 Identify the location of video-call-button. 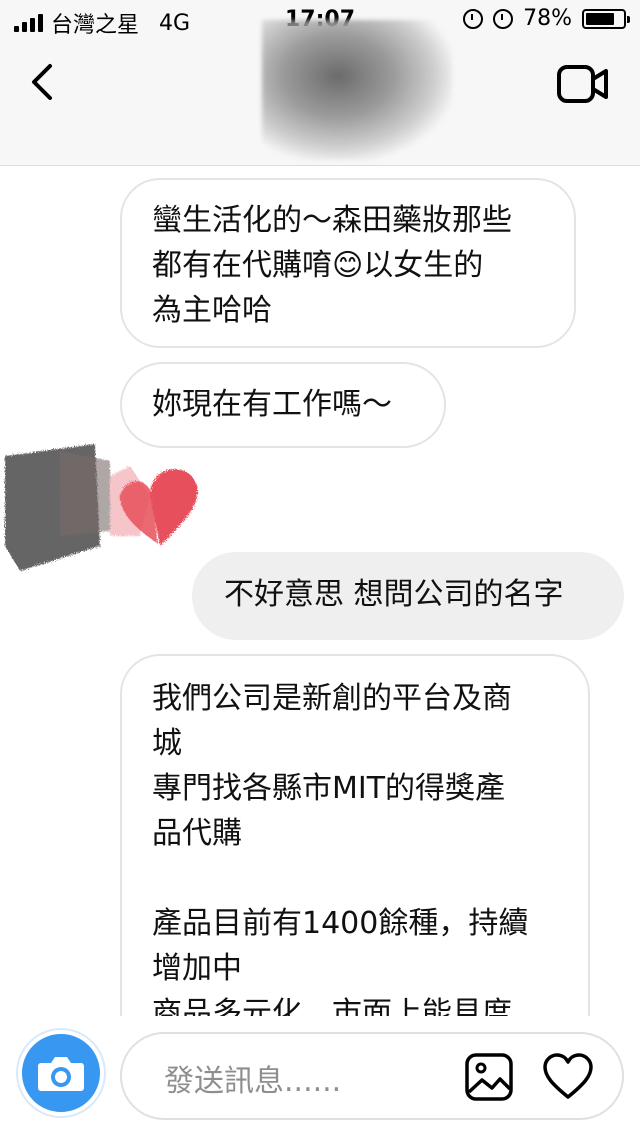
(583, 84).